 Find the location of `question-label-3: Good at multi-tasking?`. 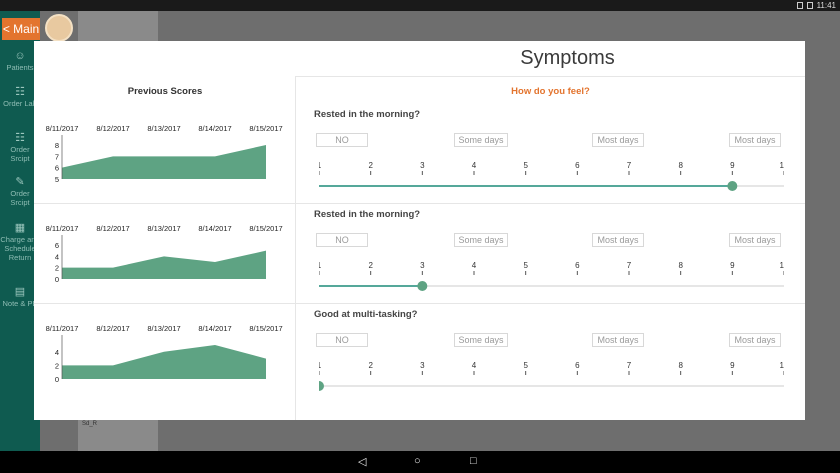

question-label-3: Good at multi-tasking? is located at coordinates (366, 314).